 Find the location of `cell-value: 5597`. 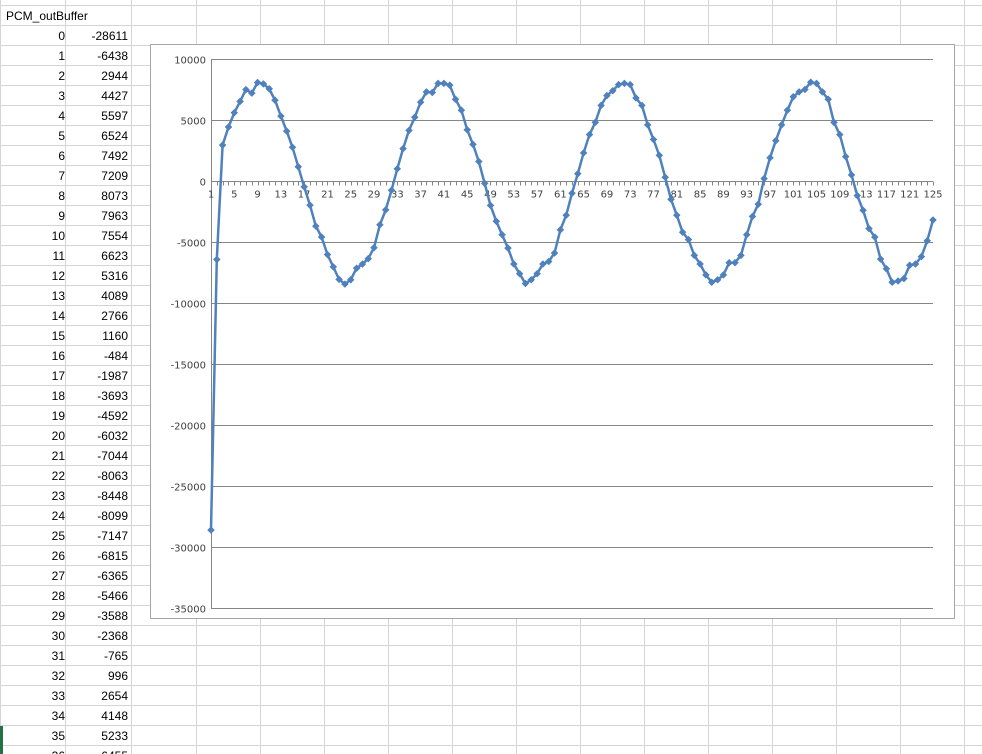

cell-value: 5597 is located at coordinates (114, 116).